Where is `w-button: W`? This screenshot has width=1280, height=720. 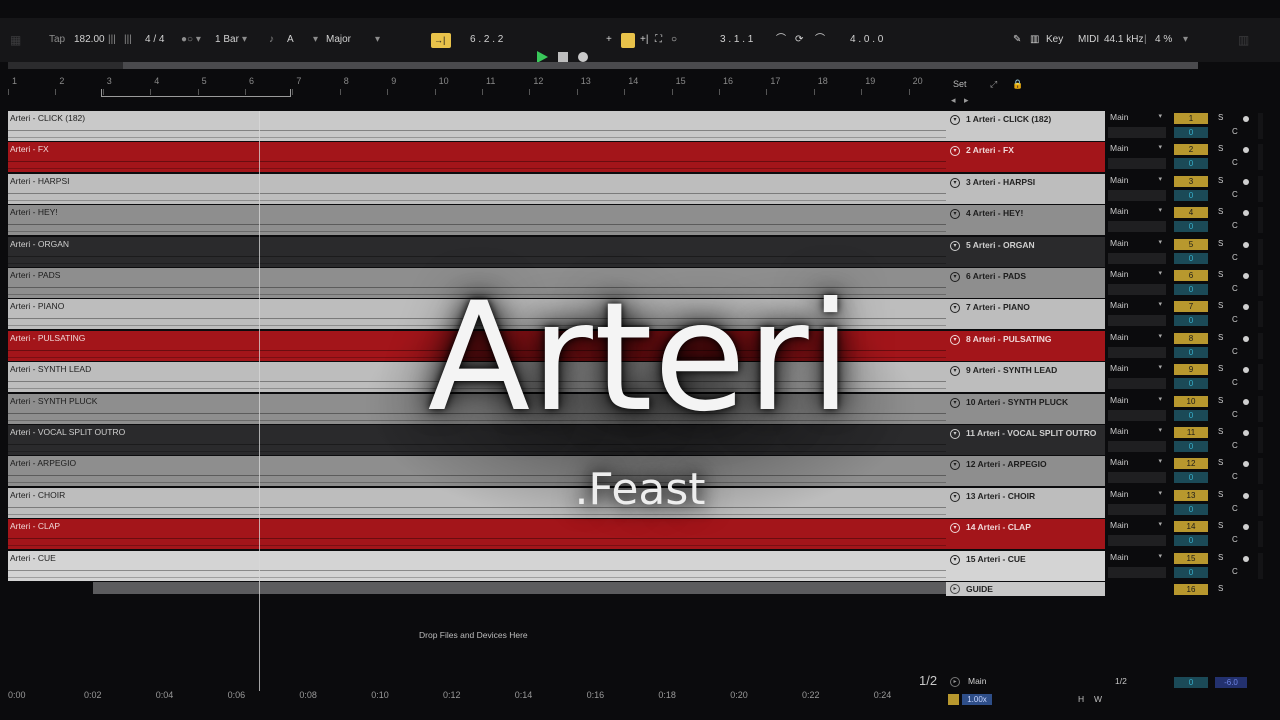
w-button: W is located at coordinates (1098, 699).